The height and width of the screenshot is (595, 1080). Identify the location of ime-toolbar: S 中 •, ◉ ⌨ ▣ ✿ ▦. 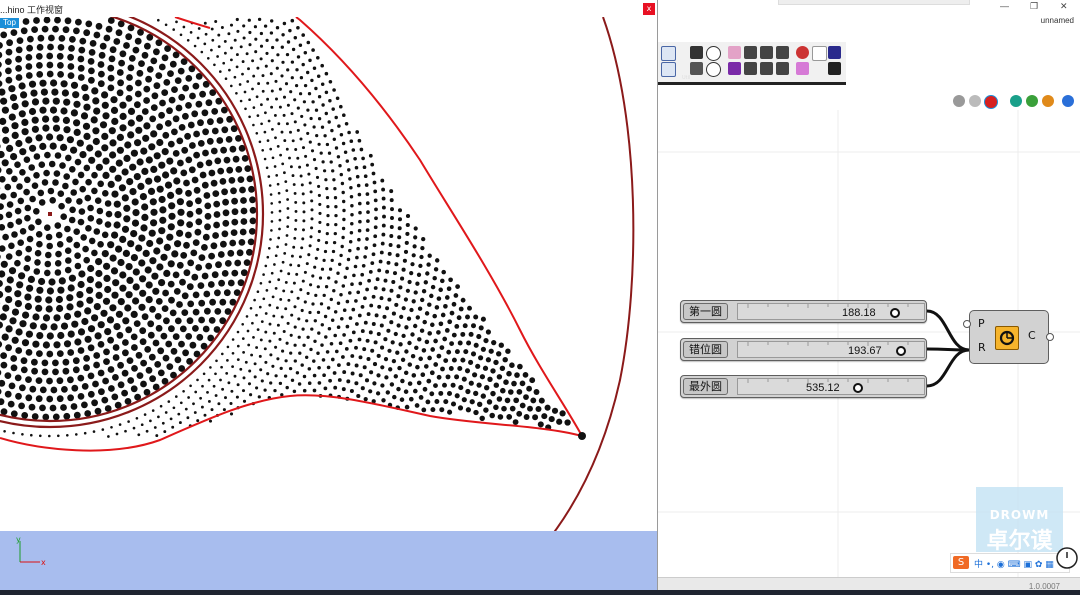
(1010, 563).